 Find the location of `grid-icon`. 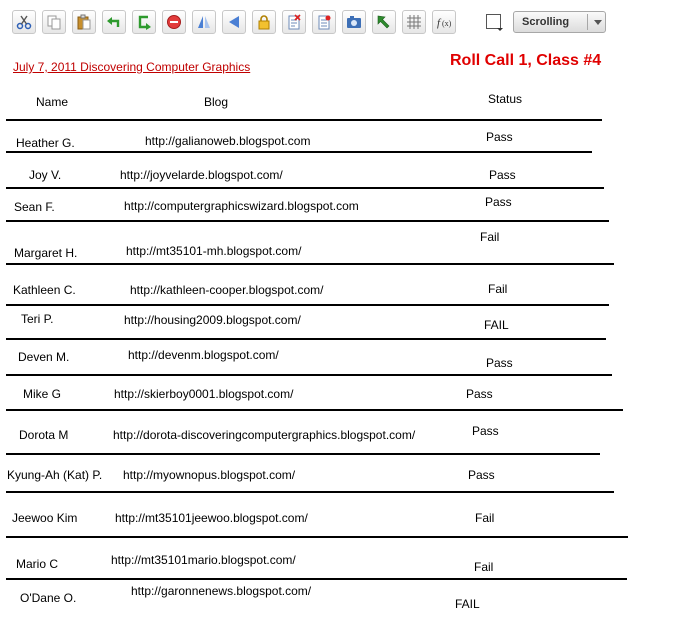

grid-icon is located at coordinates (414, 22).